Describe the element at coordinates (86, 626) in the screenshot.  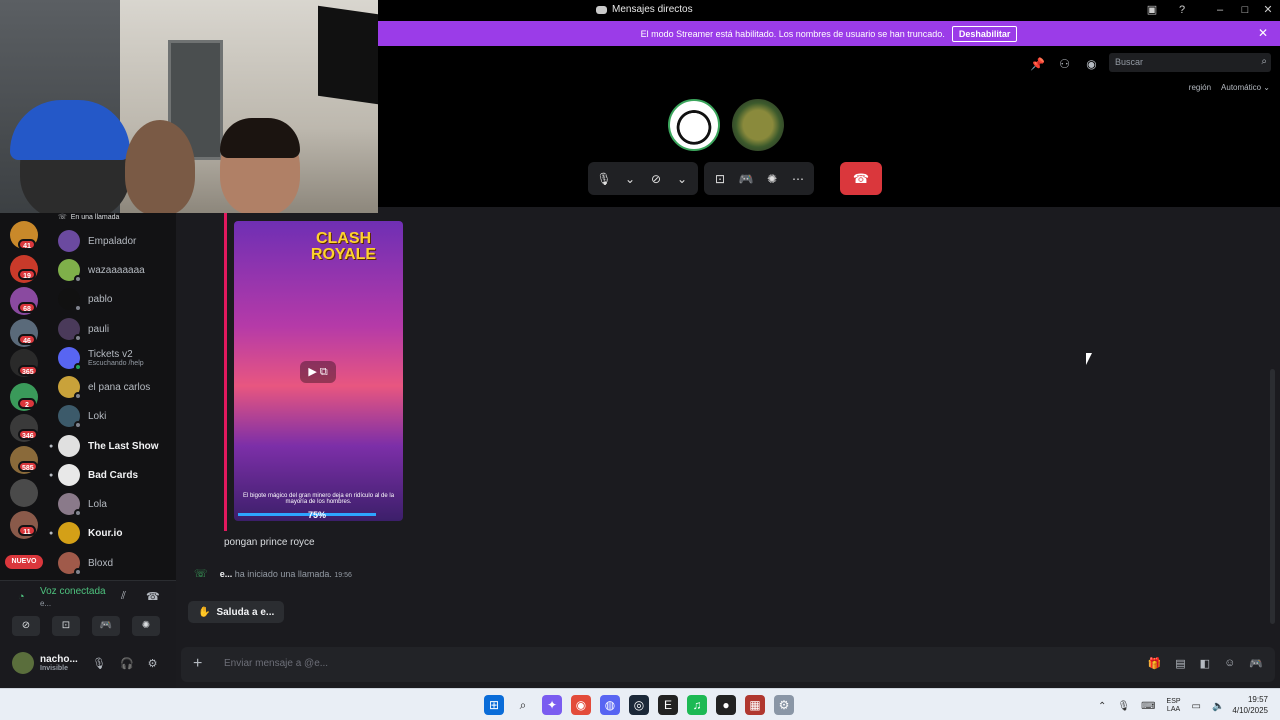
I see `voice-buttons: ⊘ ⊡ 🎮 ✺` at that location.